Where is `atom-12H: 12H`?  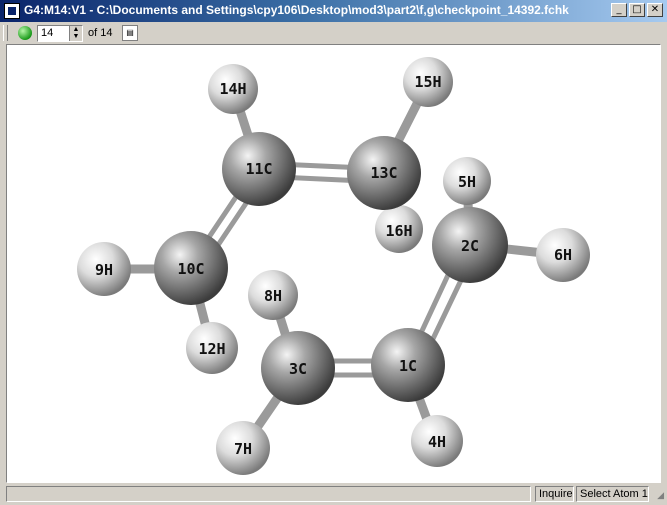
atom-12H: 12H is located at coordinates (212, 348).